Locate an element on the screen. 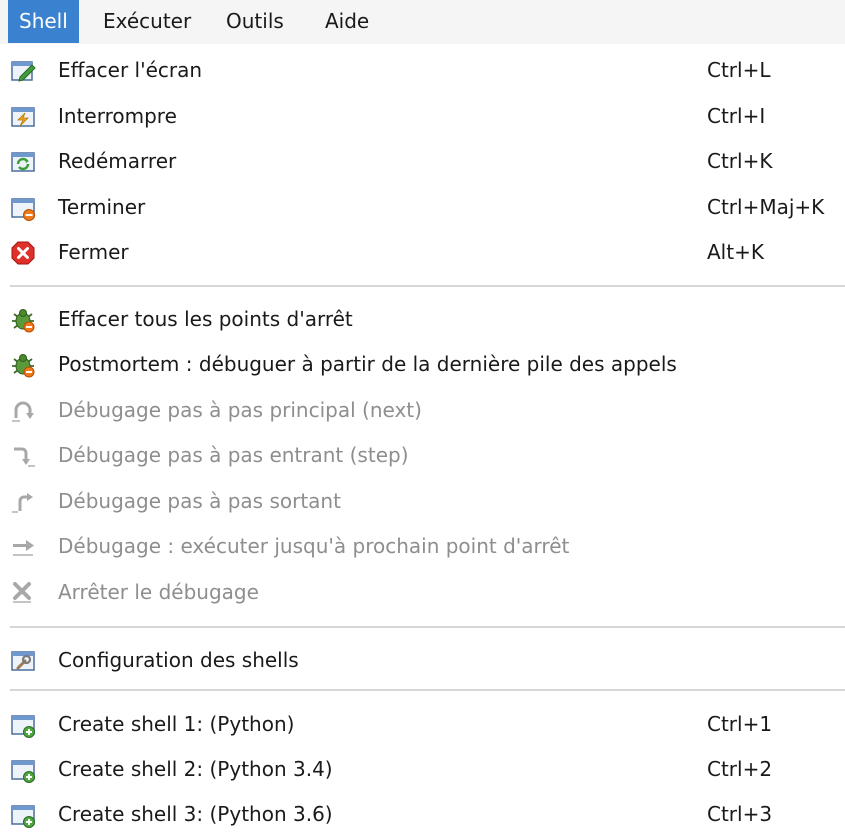 This screenshot has width=845, height=834. menu-item-close: Fermer Alt+K is located at coordinates (422, 252).